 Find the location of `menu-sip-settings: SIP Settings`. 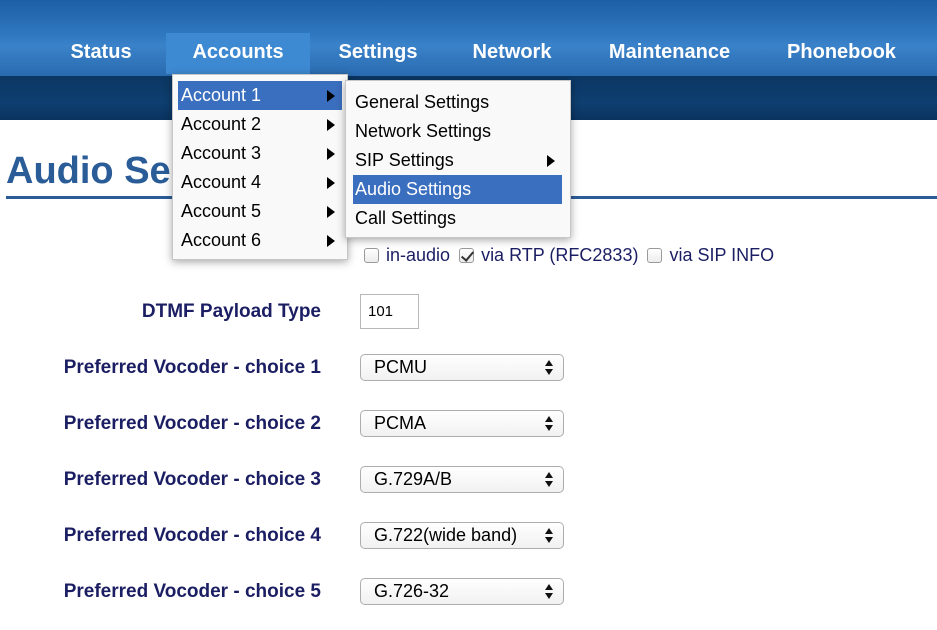

menu-sip-settings: SIP Settings is located at coordinates (457, 160).